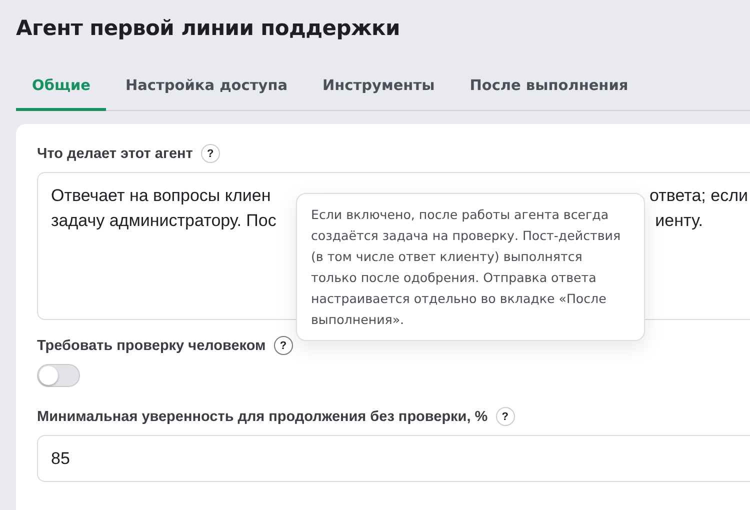 The width and height of the screenshot is (750, 510). I want to click on toggle-switch, so click(58, 375).